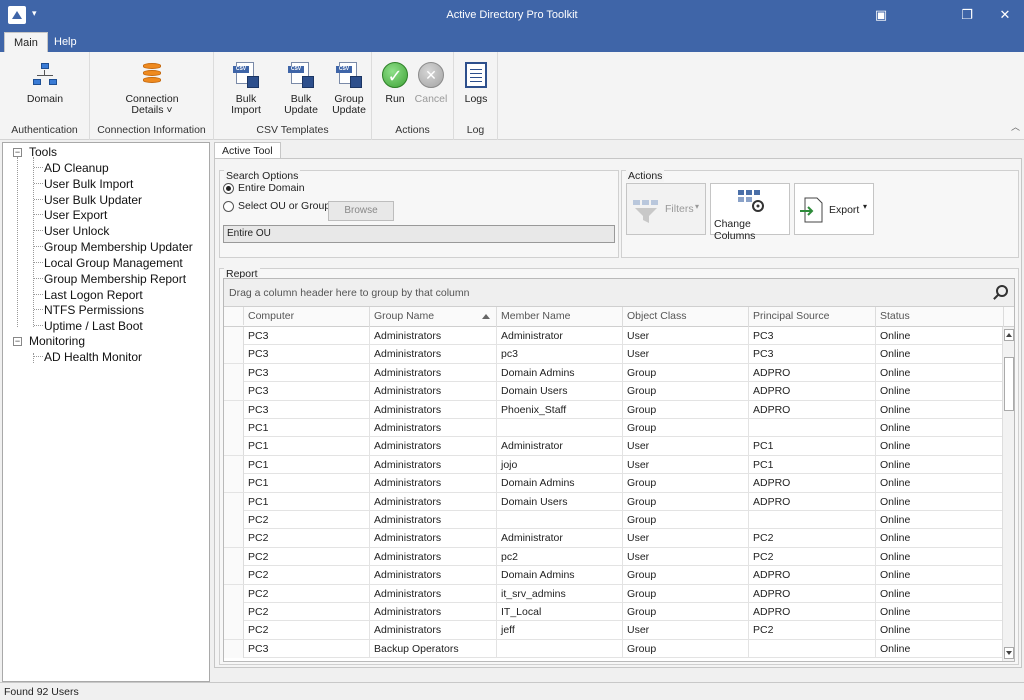  I want to click on tab-active-tool: Active Tool, so click(247, 150).